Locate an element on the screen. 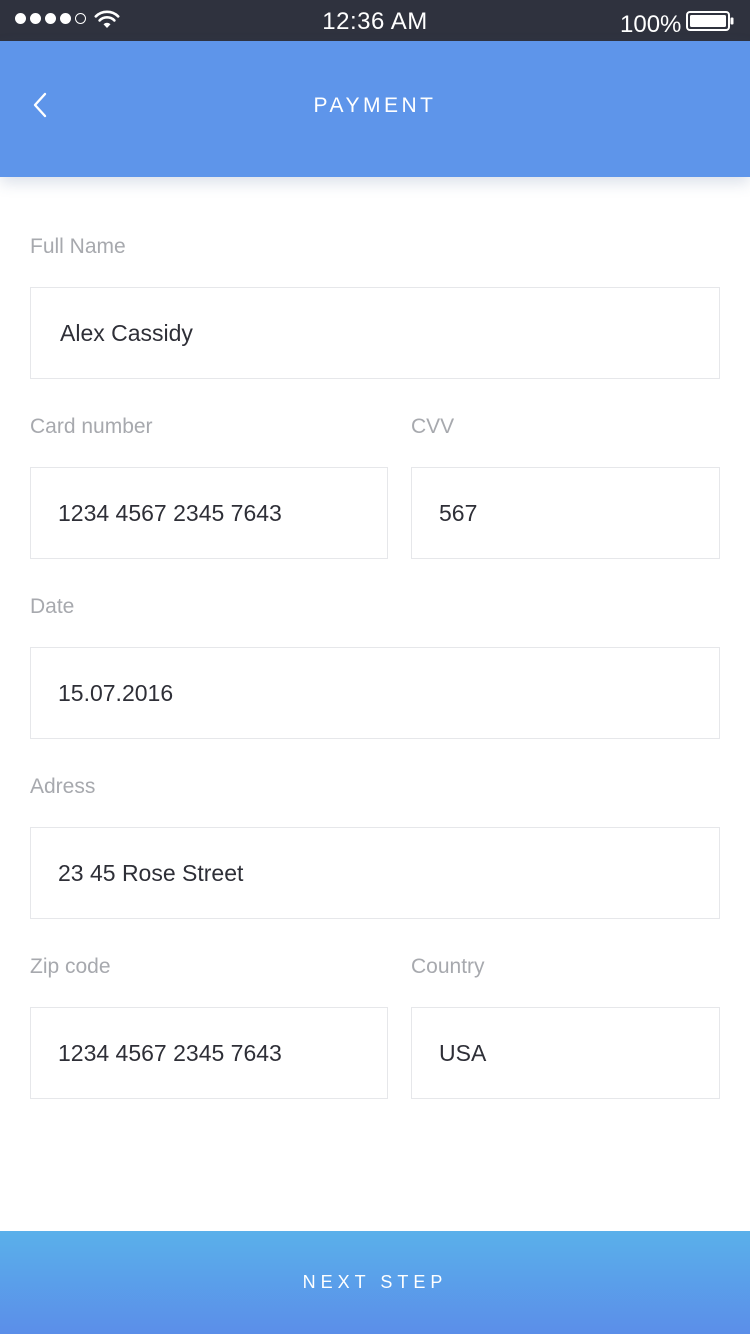  card-number-field: 1234 4567 2345 7643 is located at coordinates (209, 513).